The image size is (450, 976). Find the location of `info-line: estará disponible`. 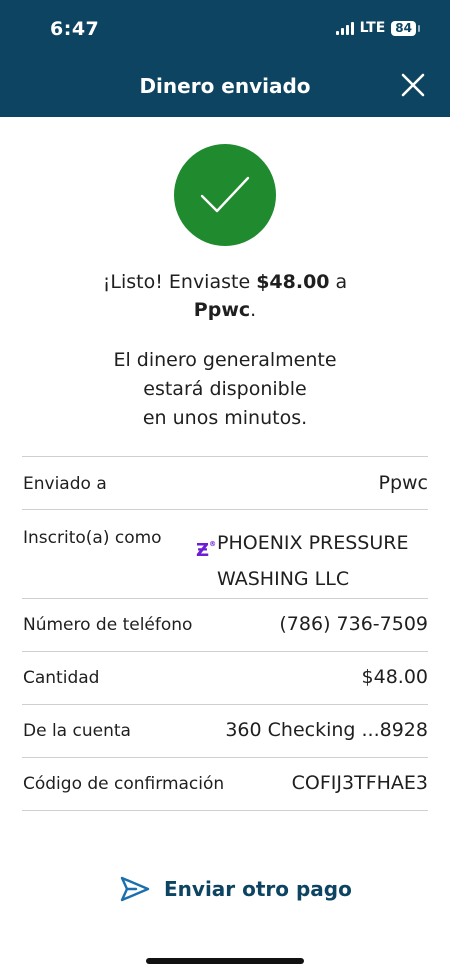

info-line: estará disponible is located at coordinates (225, 389).